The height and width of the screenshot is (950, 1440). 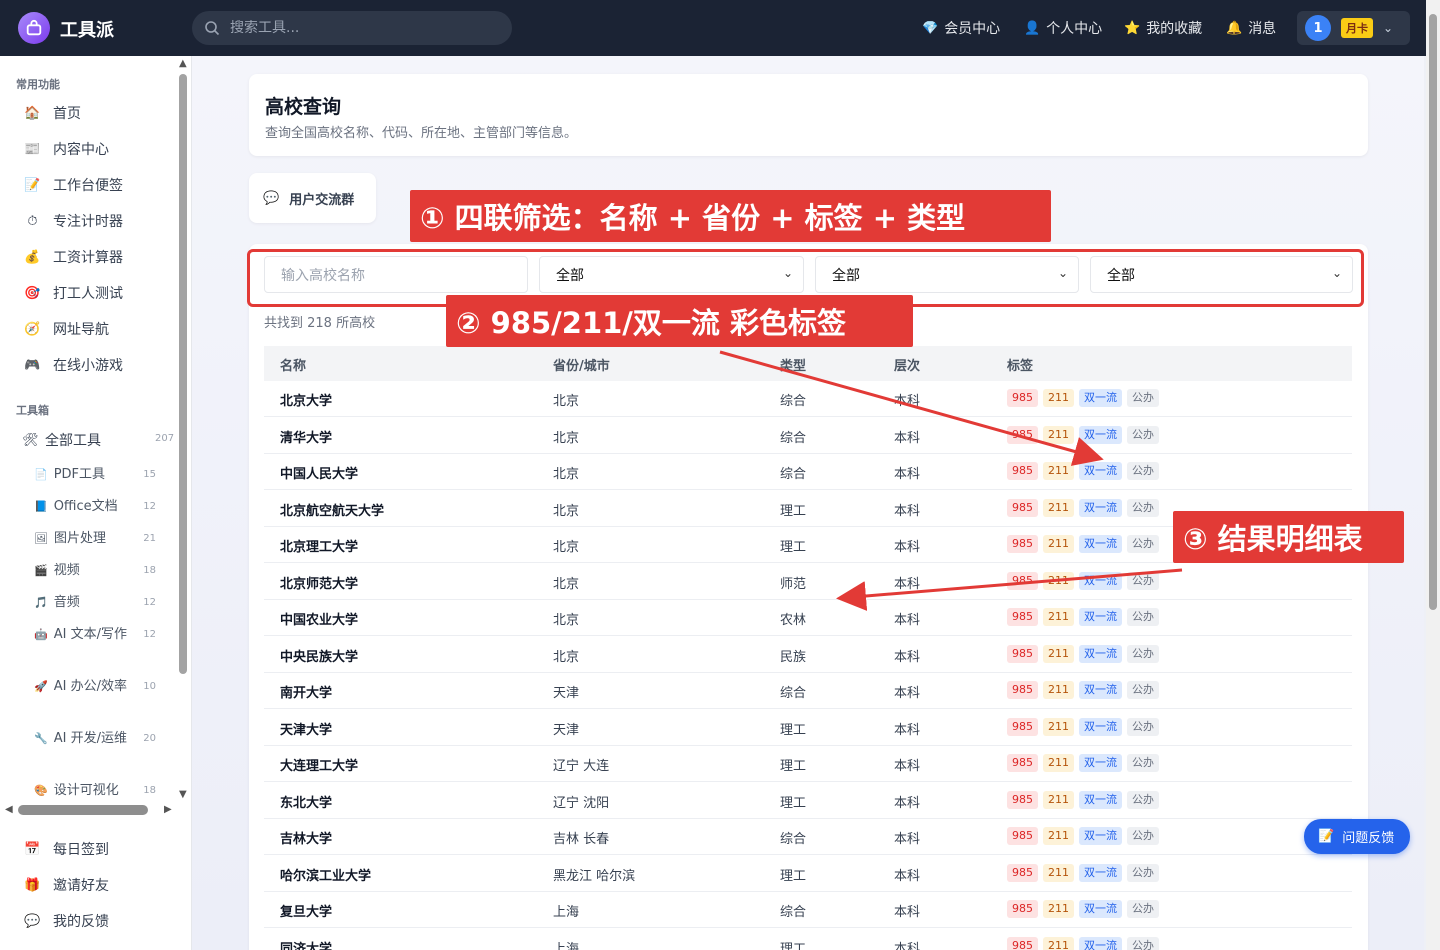 I want to click on section-title-toolbox: 工具箱, so click(x=32, y=410).